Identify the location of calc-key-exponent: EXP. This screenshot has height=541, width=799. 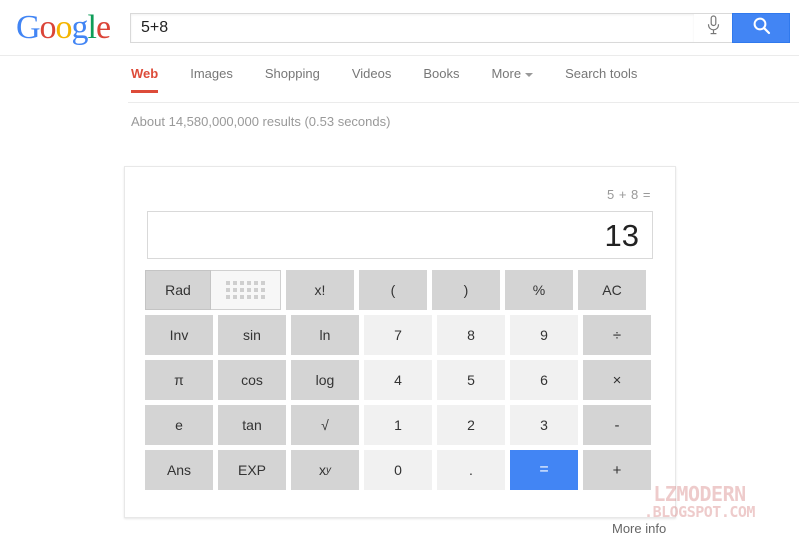
(252, 470).